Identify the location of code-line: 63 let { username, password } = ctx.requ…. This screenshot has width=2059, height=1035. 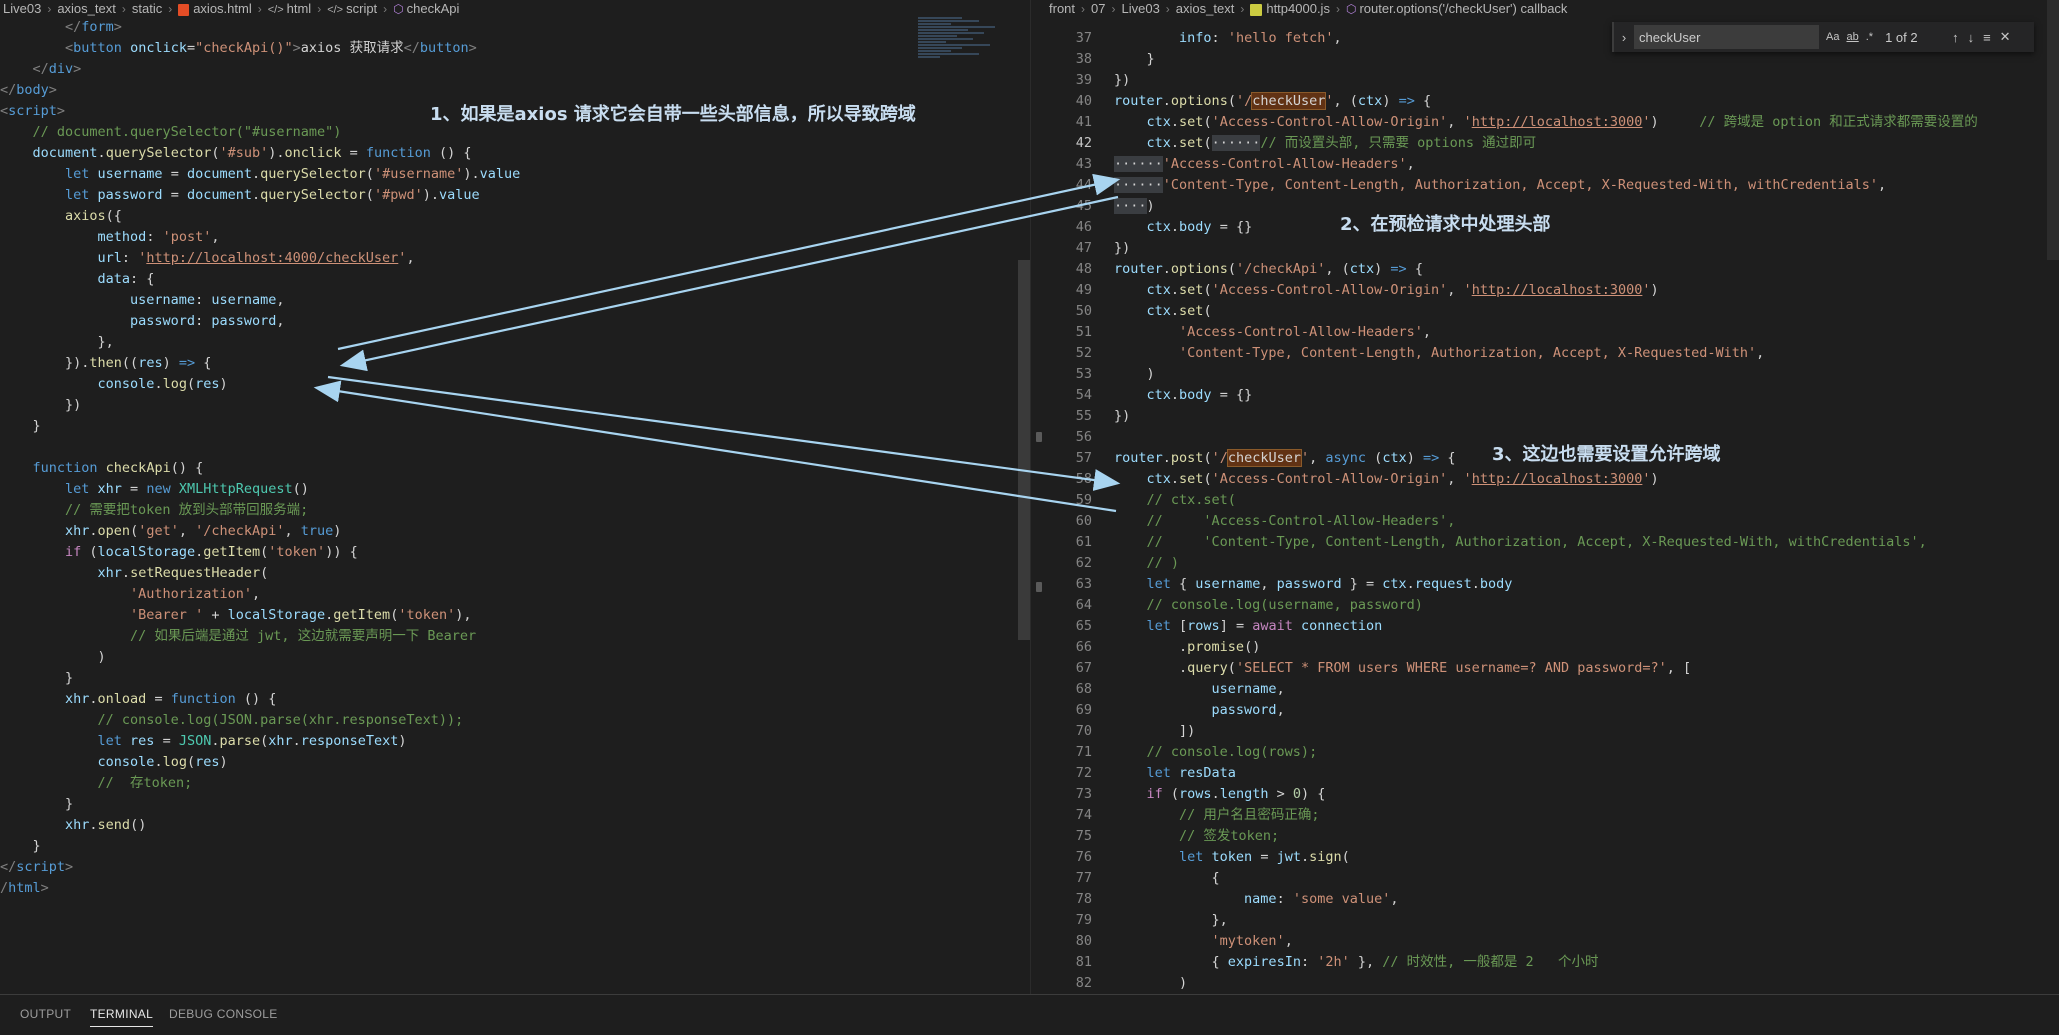
(1552, 584).